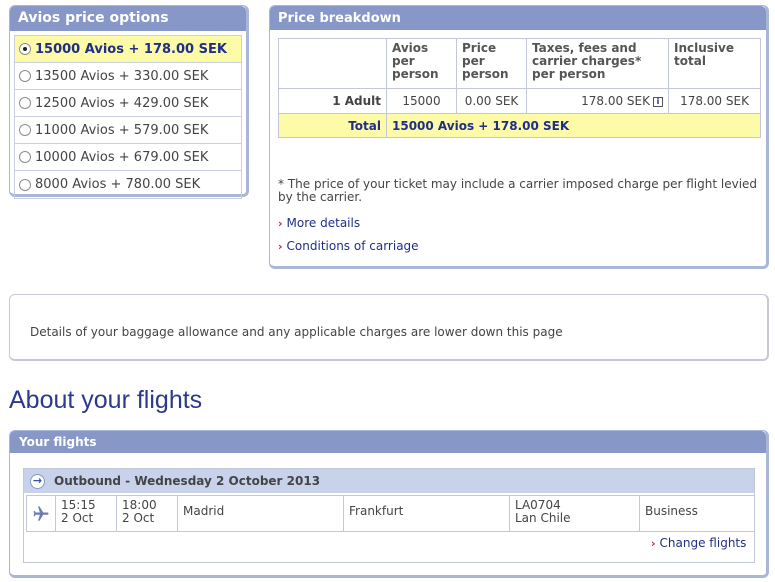 This screenshot has width=775, height=582. What do you see at coordinates (77, 518) in the screenshot?
I see `departure-date: 2 Oct` at bounding box center [77, 518].